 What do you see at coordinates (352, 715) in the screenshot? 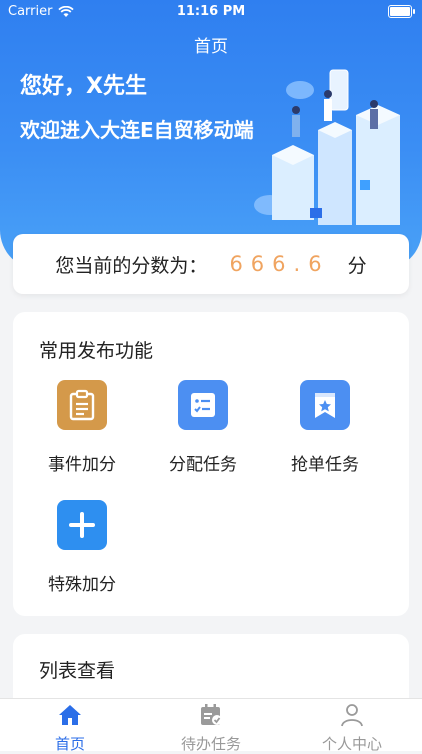
I see `person-icon` at bounding box center [352, 715].